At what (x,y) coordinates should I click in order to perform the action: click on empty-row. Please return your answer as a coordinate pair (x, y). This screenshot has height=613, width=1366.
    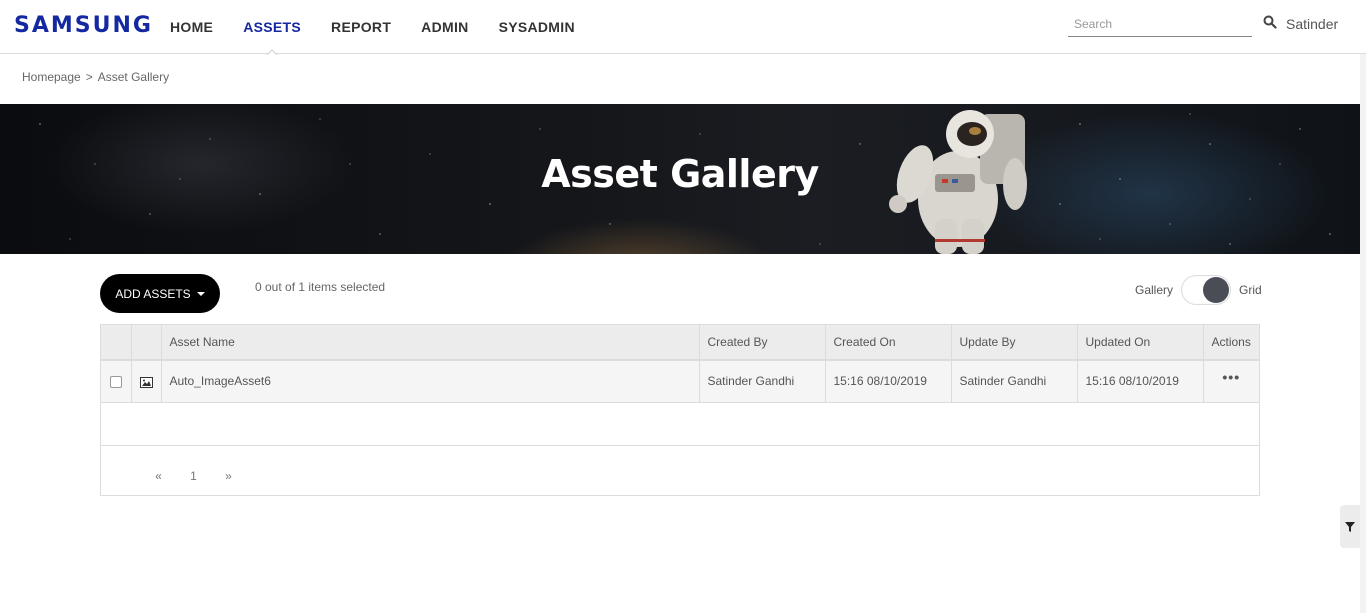
    Looking at the image, I should click on (680, 424).